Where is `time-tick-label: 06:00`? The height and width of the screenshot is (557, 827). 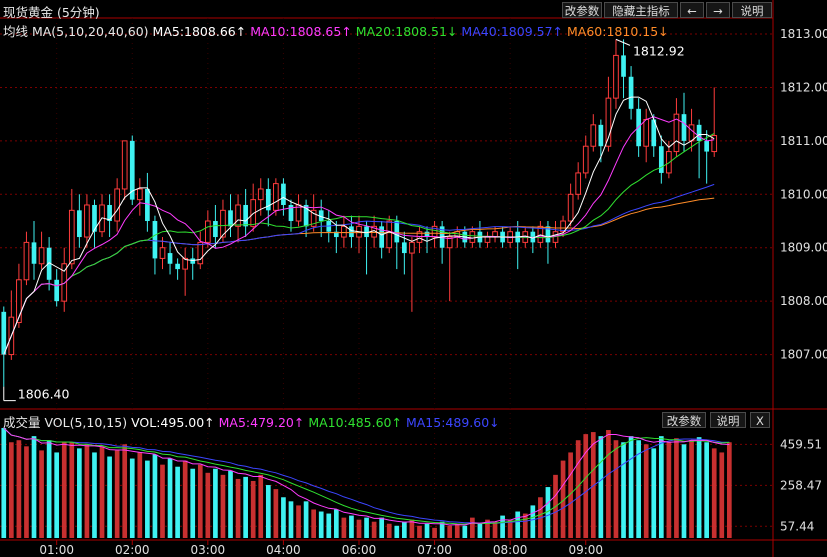
time-tick-label: 06:00 is located at coordinates (359, 550).